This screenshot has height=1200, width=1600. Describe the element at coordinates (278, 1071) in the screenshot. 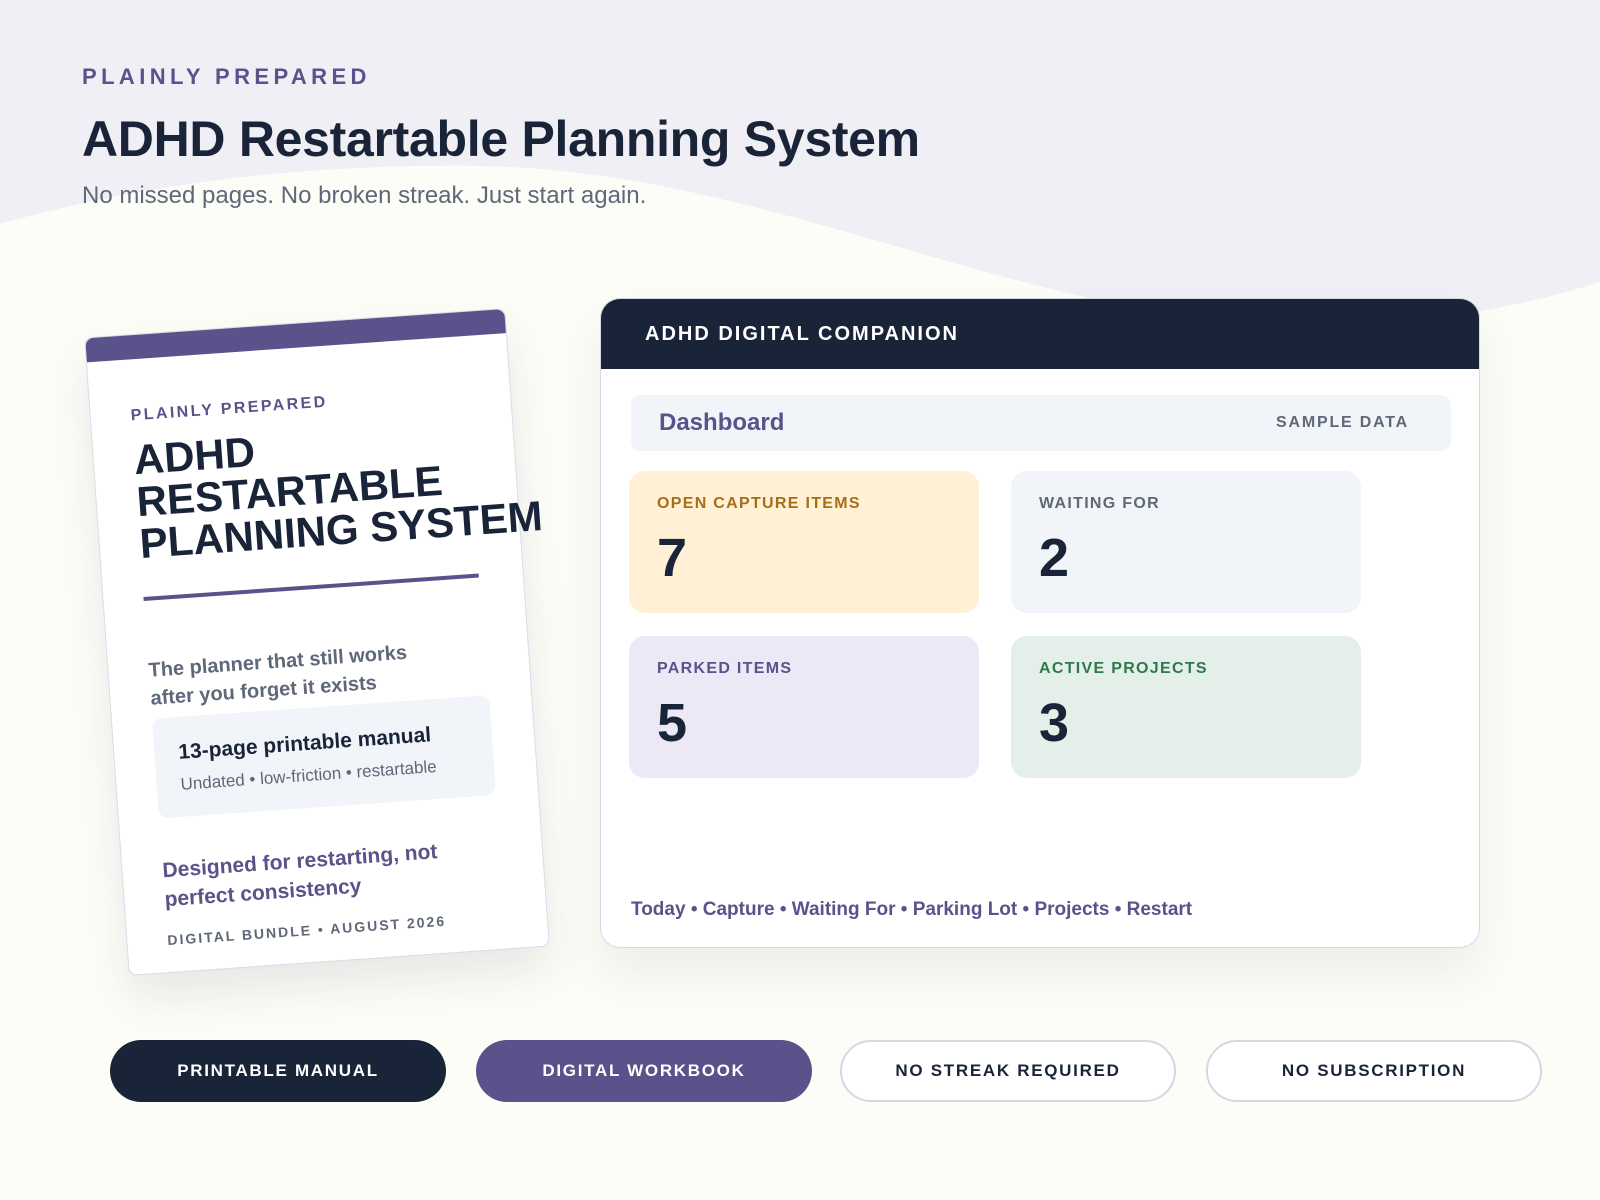

I see `printable-manual-pill: PRINTABLE MANUAL` at that location.